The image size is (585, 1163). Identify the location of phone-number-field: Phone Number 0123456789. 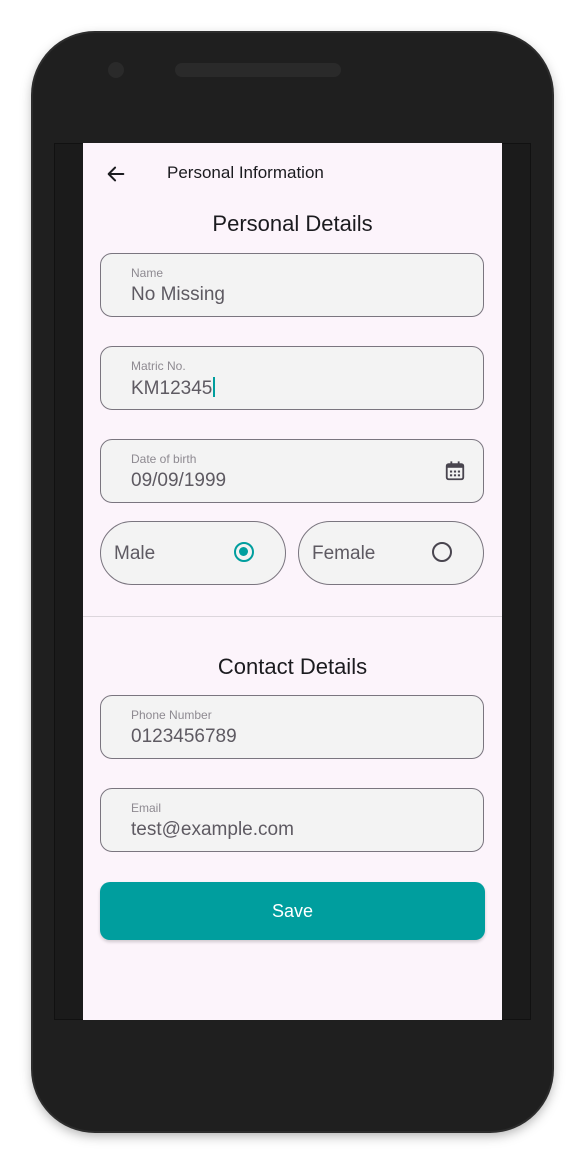
(292, 727).